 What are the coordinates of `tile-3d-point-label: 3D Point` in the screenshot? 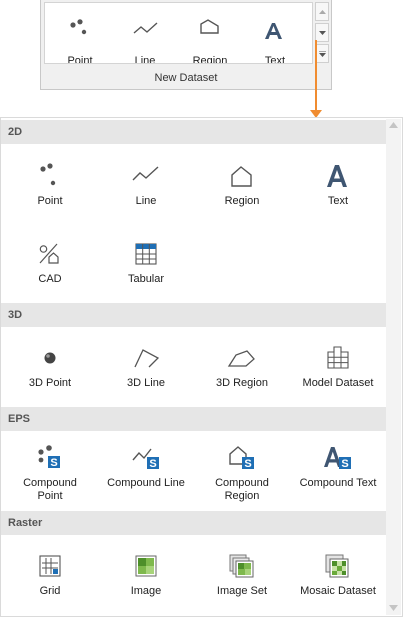 It's located at (50, 383).